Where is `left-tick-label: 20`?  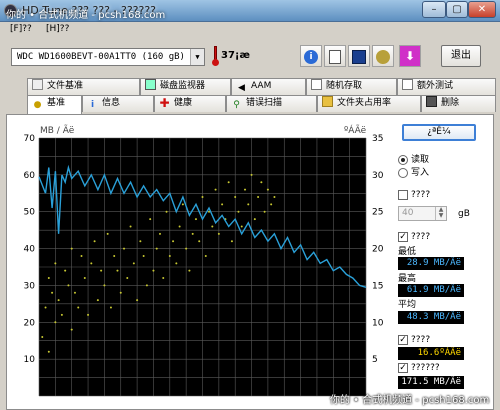
left-tick-label: 20 is located at coordinates (30, 323).